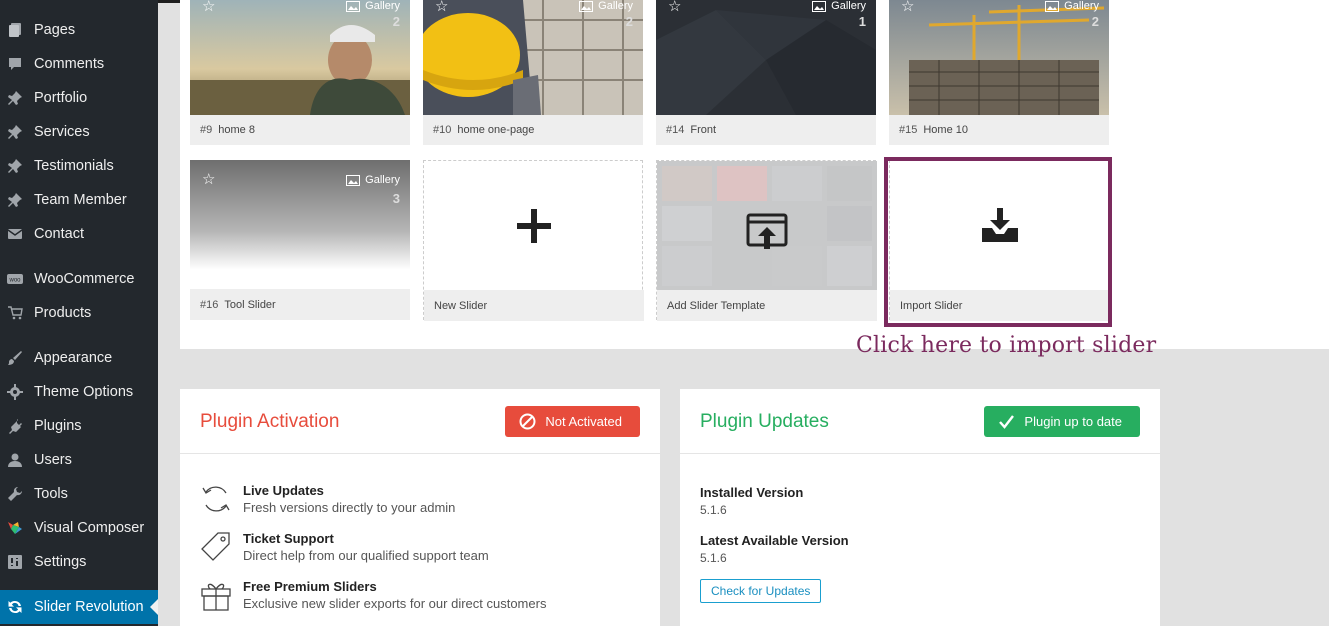 The height and width of the screenshot is (626, 1329). Describe the element at coordinates (703, 130) in the screenshot. I see `slider-name: Front` at that location.